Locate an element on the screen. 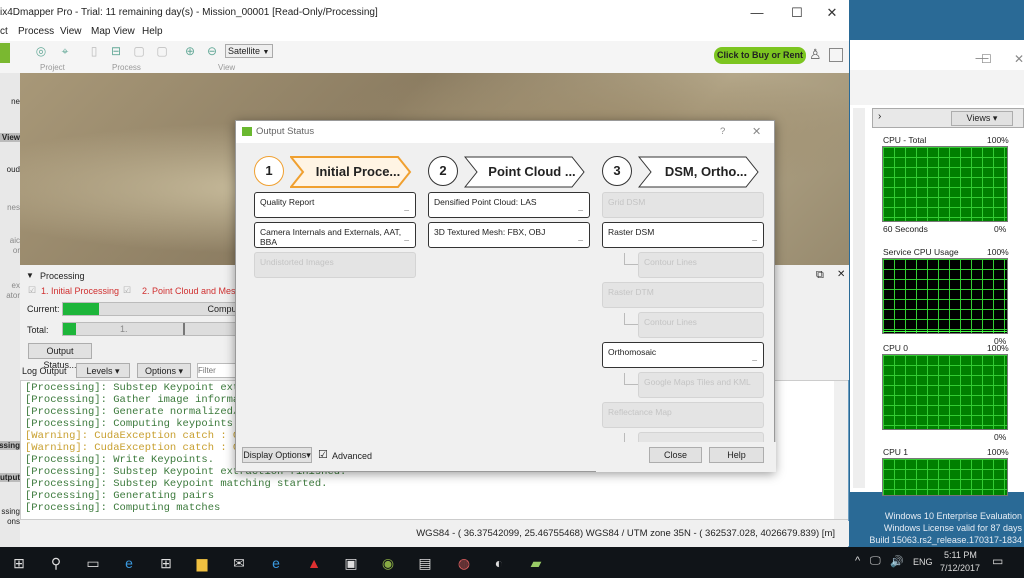 Image resolution: width=1024 pixels, height=578 pixels. sidebar-item-volumes: nes is located at coordinates (10, 207).